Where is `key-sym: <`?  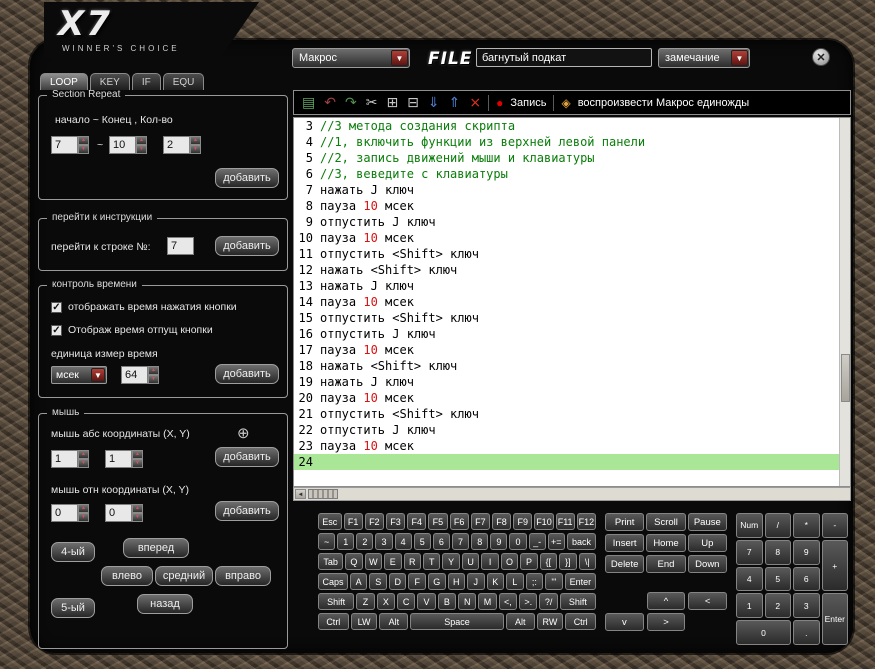
key-sym: < is located at coordinates (707, 601).